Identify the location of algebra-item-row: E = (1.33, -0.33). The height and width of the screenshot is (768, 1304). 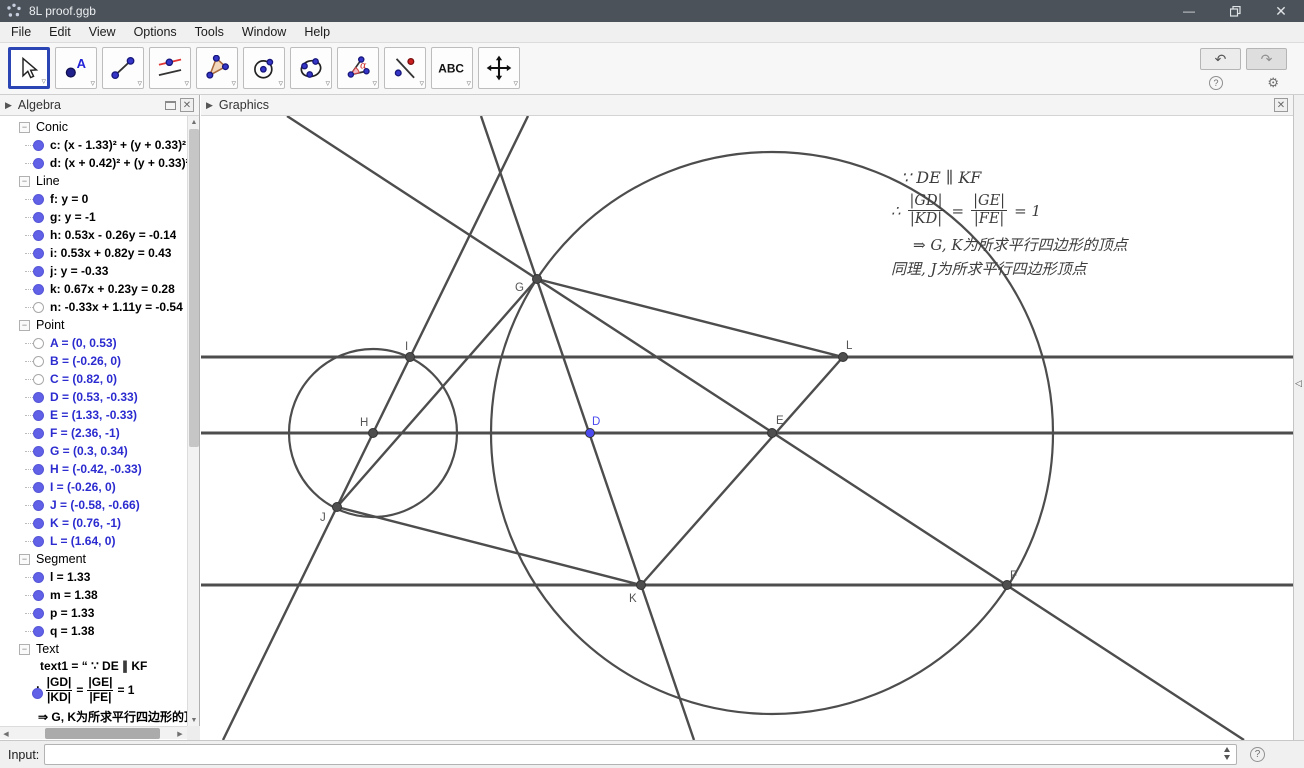
(93, 415).